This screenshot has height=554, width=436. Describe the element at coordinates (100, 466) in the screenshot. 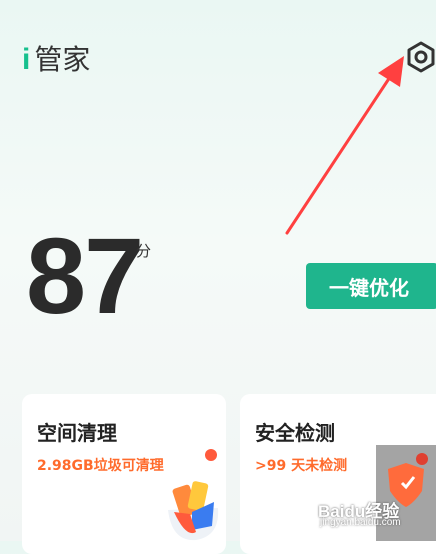

I see `card-subtitle: 2.98GB垃圾可清理` at that location.